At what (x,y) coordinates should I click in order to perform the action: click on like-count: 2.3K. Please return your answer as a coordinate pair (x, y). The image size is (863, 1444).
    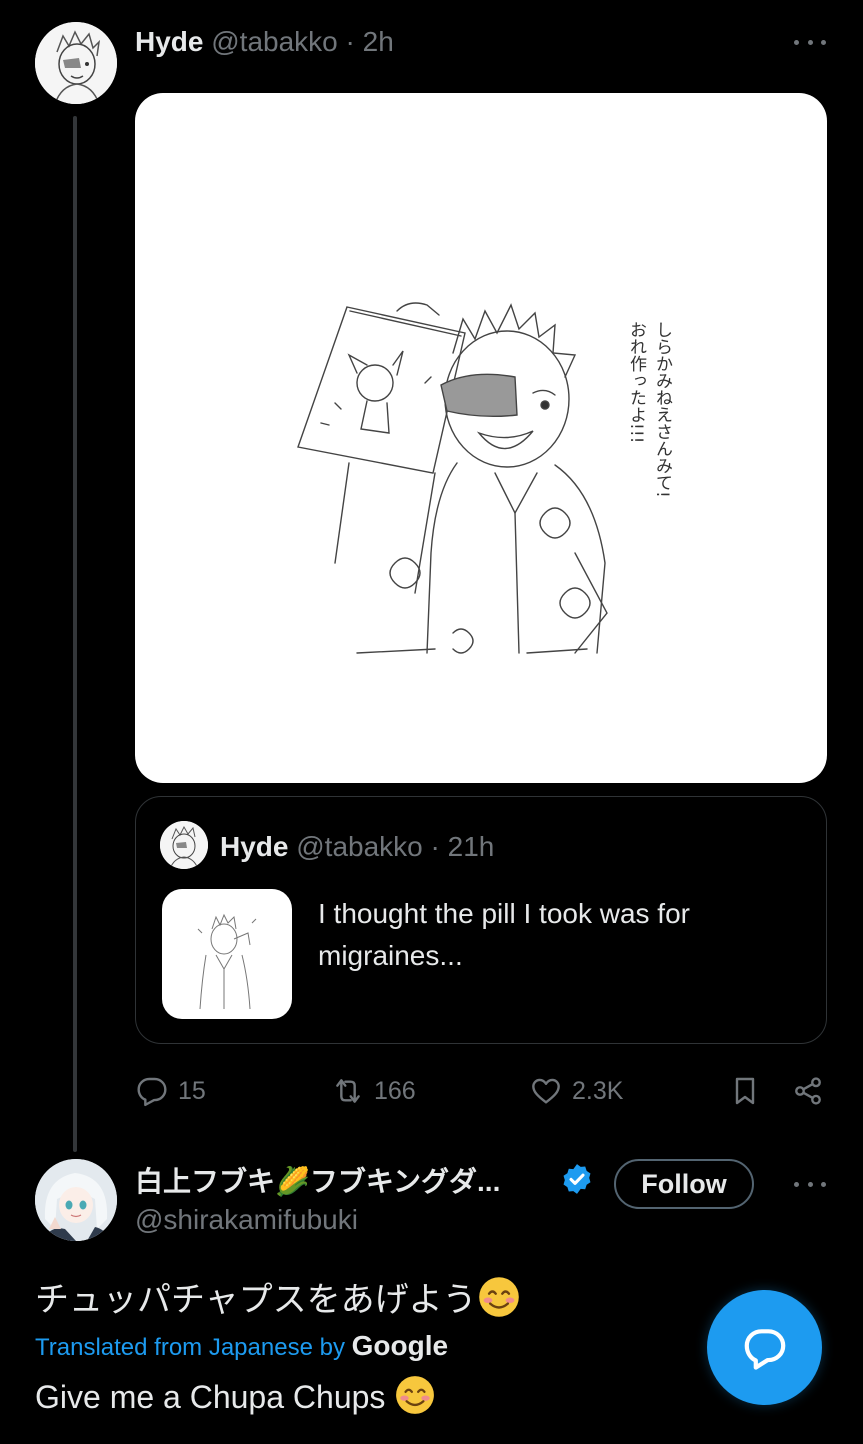
    Looking at the image, I should click on (598, 1090).